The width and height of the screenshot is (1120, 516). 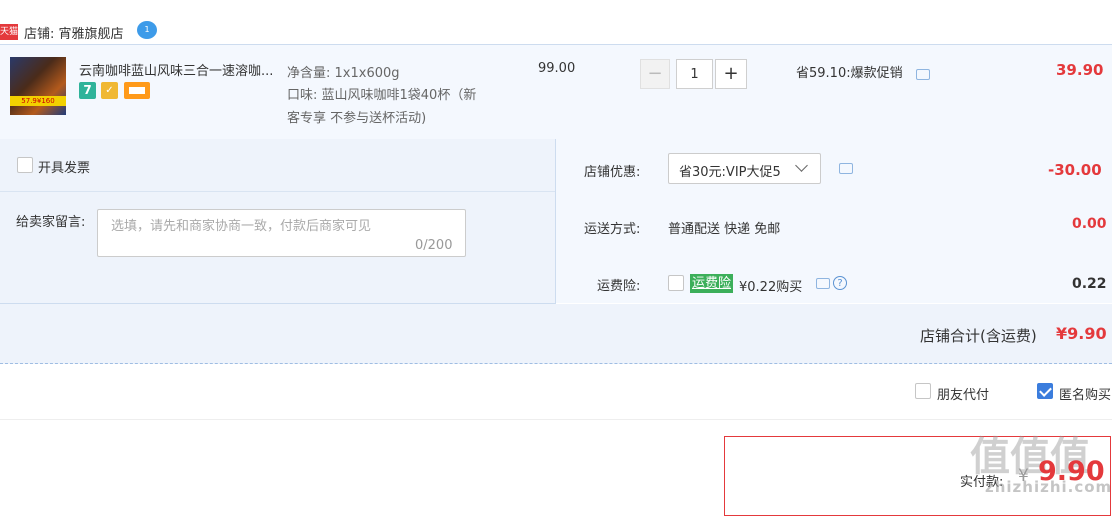 I want to click on shipping-label: 运送方式:, so click(x=612, y=229).